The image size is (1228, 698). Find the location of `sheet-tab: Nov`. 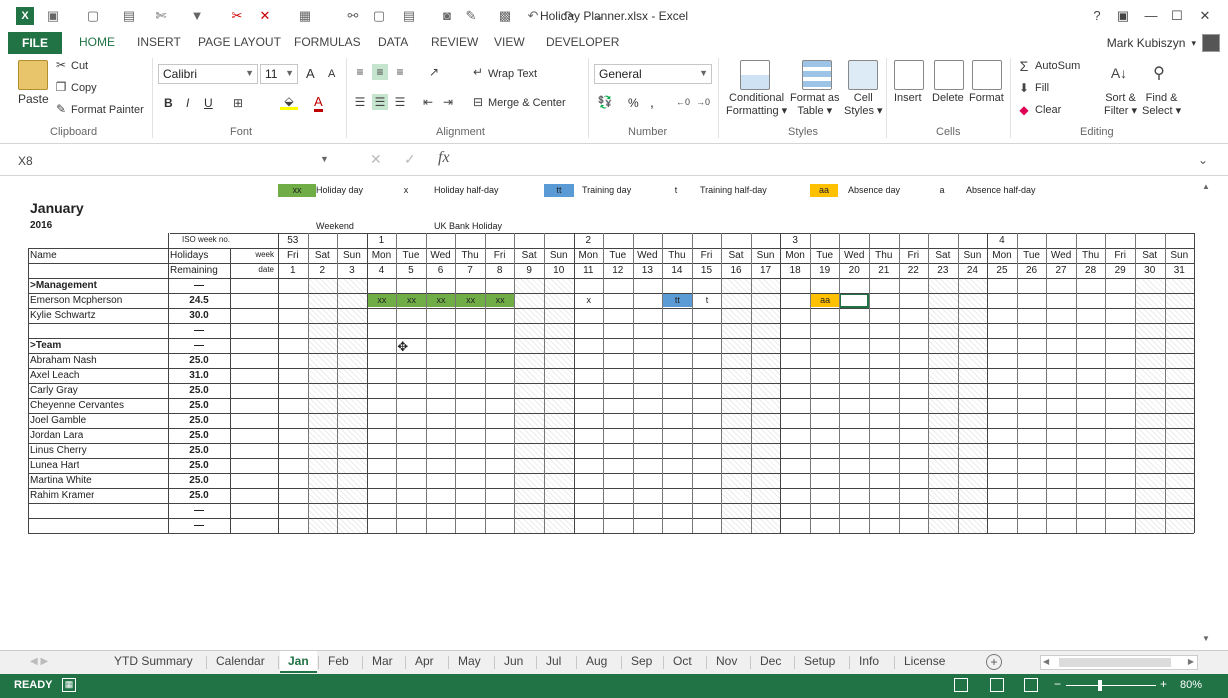

sheet-tab: Nov is located at coordinates (726, 661).